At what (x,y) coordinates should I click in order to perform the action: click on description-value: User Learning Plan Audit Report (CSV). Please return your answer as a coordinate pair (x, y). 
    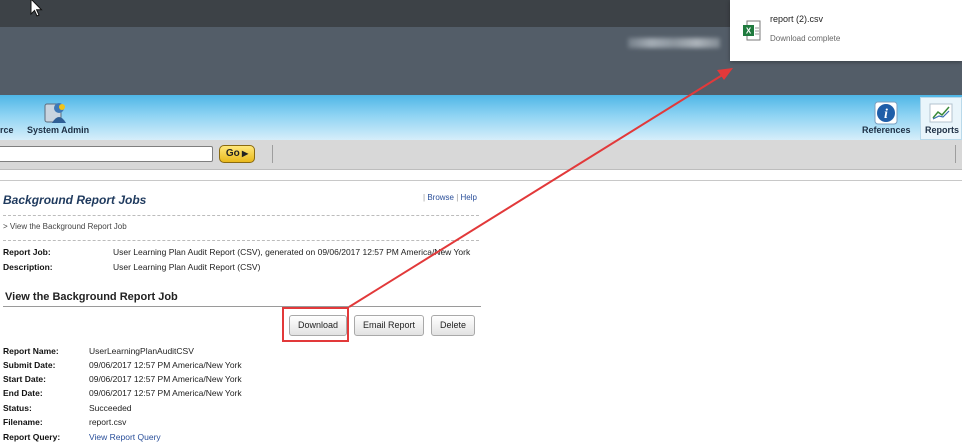
    Looking at the image, I should click on (187, 267).